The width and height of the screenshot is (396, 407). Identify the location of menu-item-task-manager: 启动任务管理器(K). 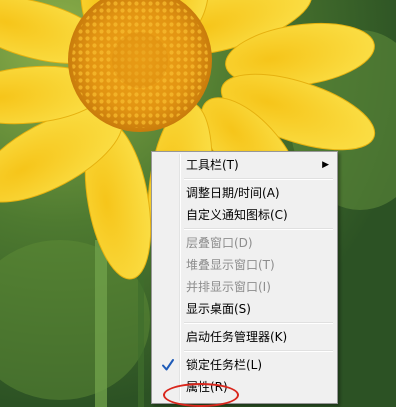
(244, 337).